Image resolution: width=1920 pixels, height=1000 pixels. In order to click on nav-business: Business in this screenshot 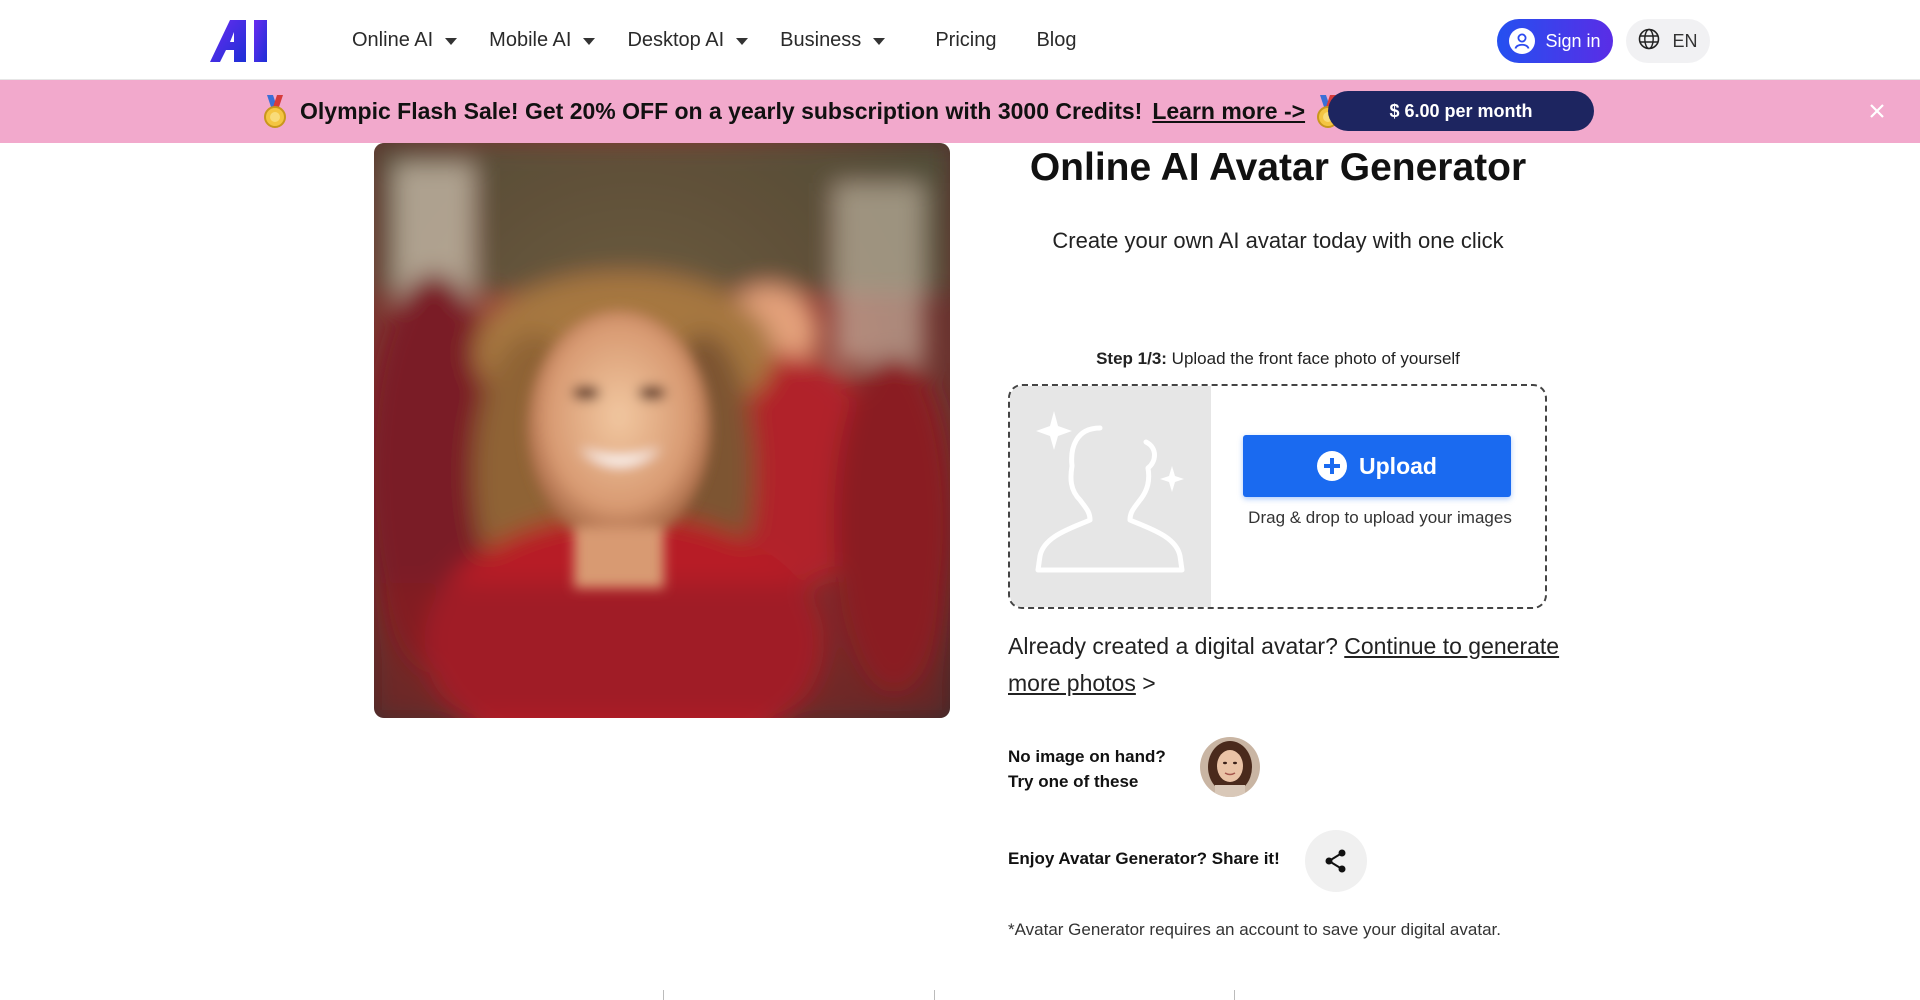, I will do `click(833, 40)`.